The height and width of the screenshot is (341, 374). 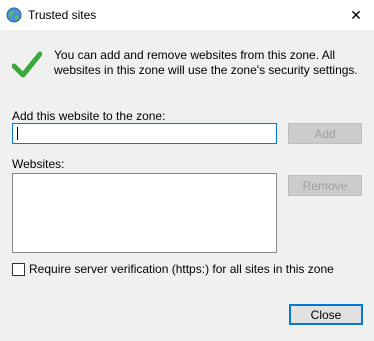 I want to click on title-bar: Trusted sites ✕, so click(x=187, y=15).